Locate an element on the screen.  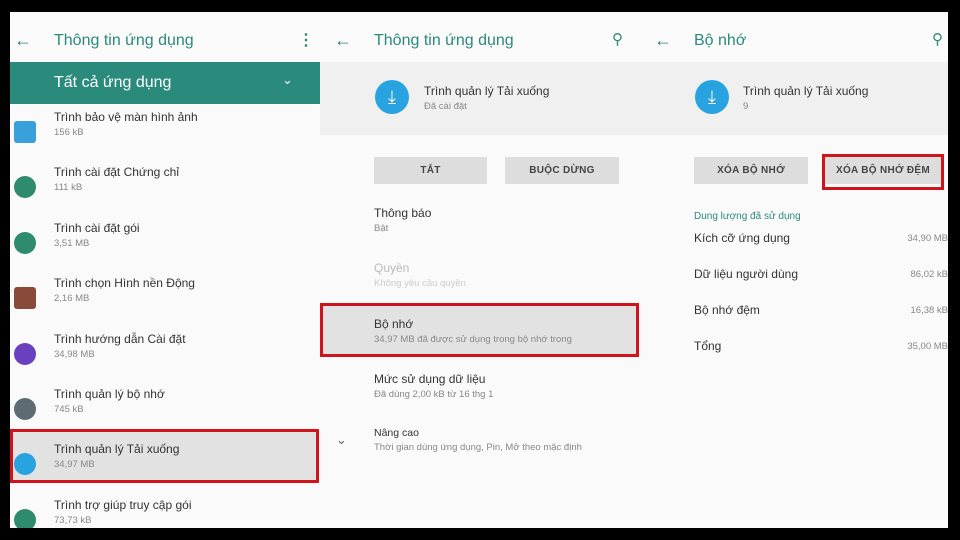
filter-label: Tất cả ứng dụng is located at coordinates (113, 82).